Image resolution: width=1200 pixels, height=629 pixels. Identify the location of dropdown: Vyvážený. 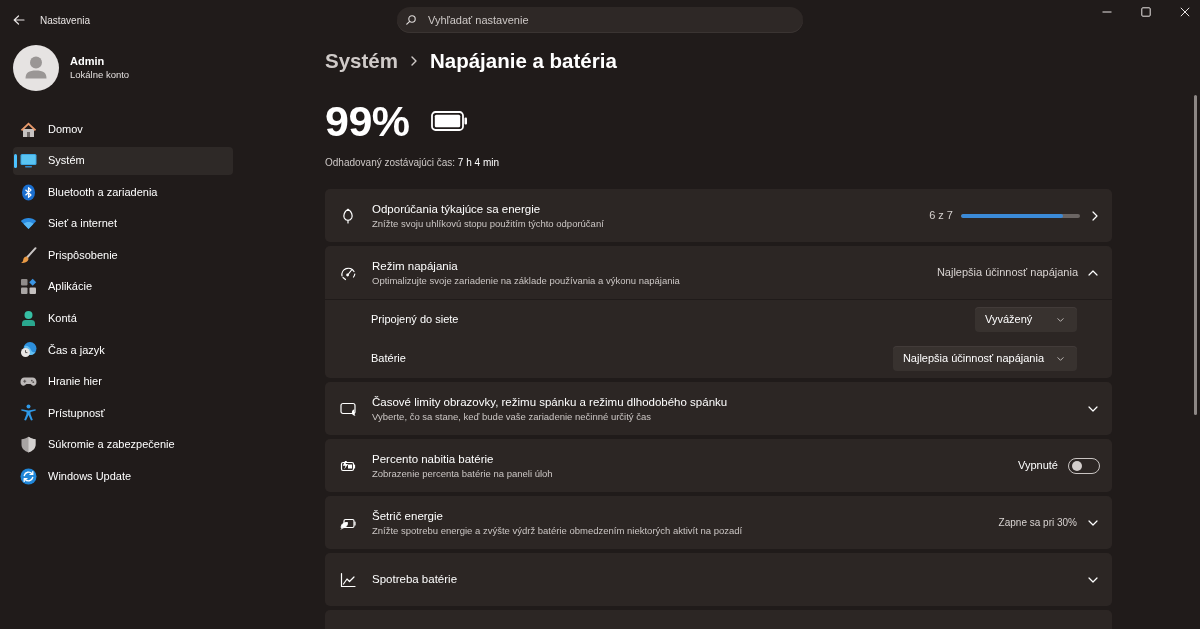
(1026, 319).